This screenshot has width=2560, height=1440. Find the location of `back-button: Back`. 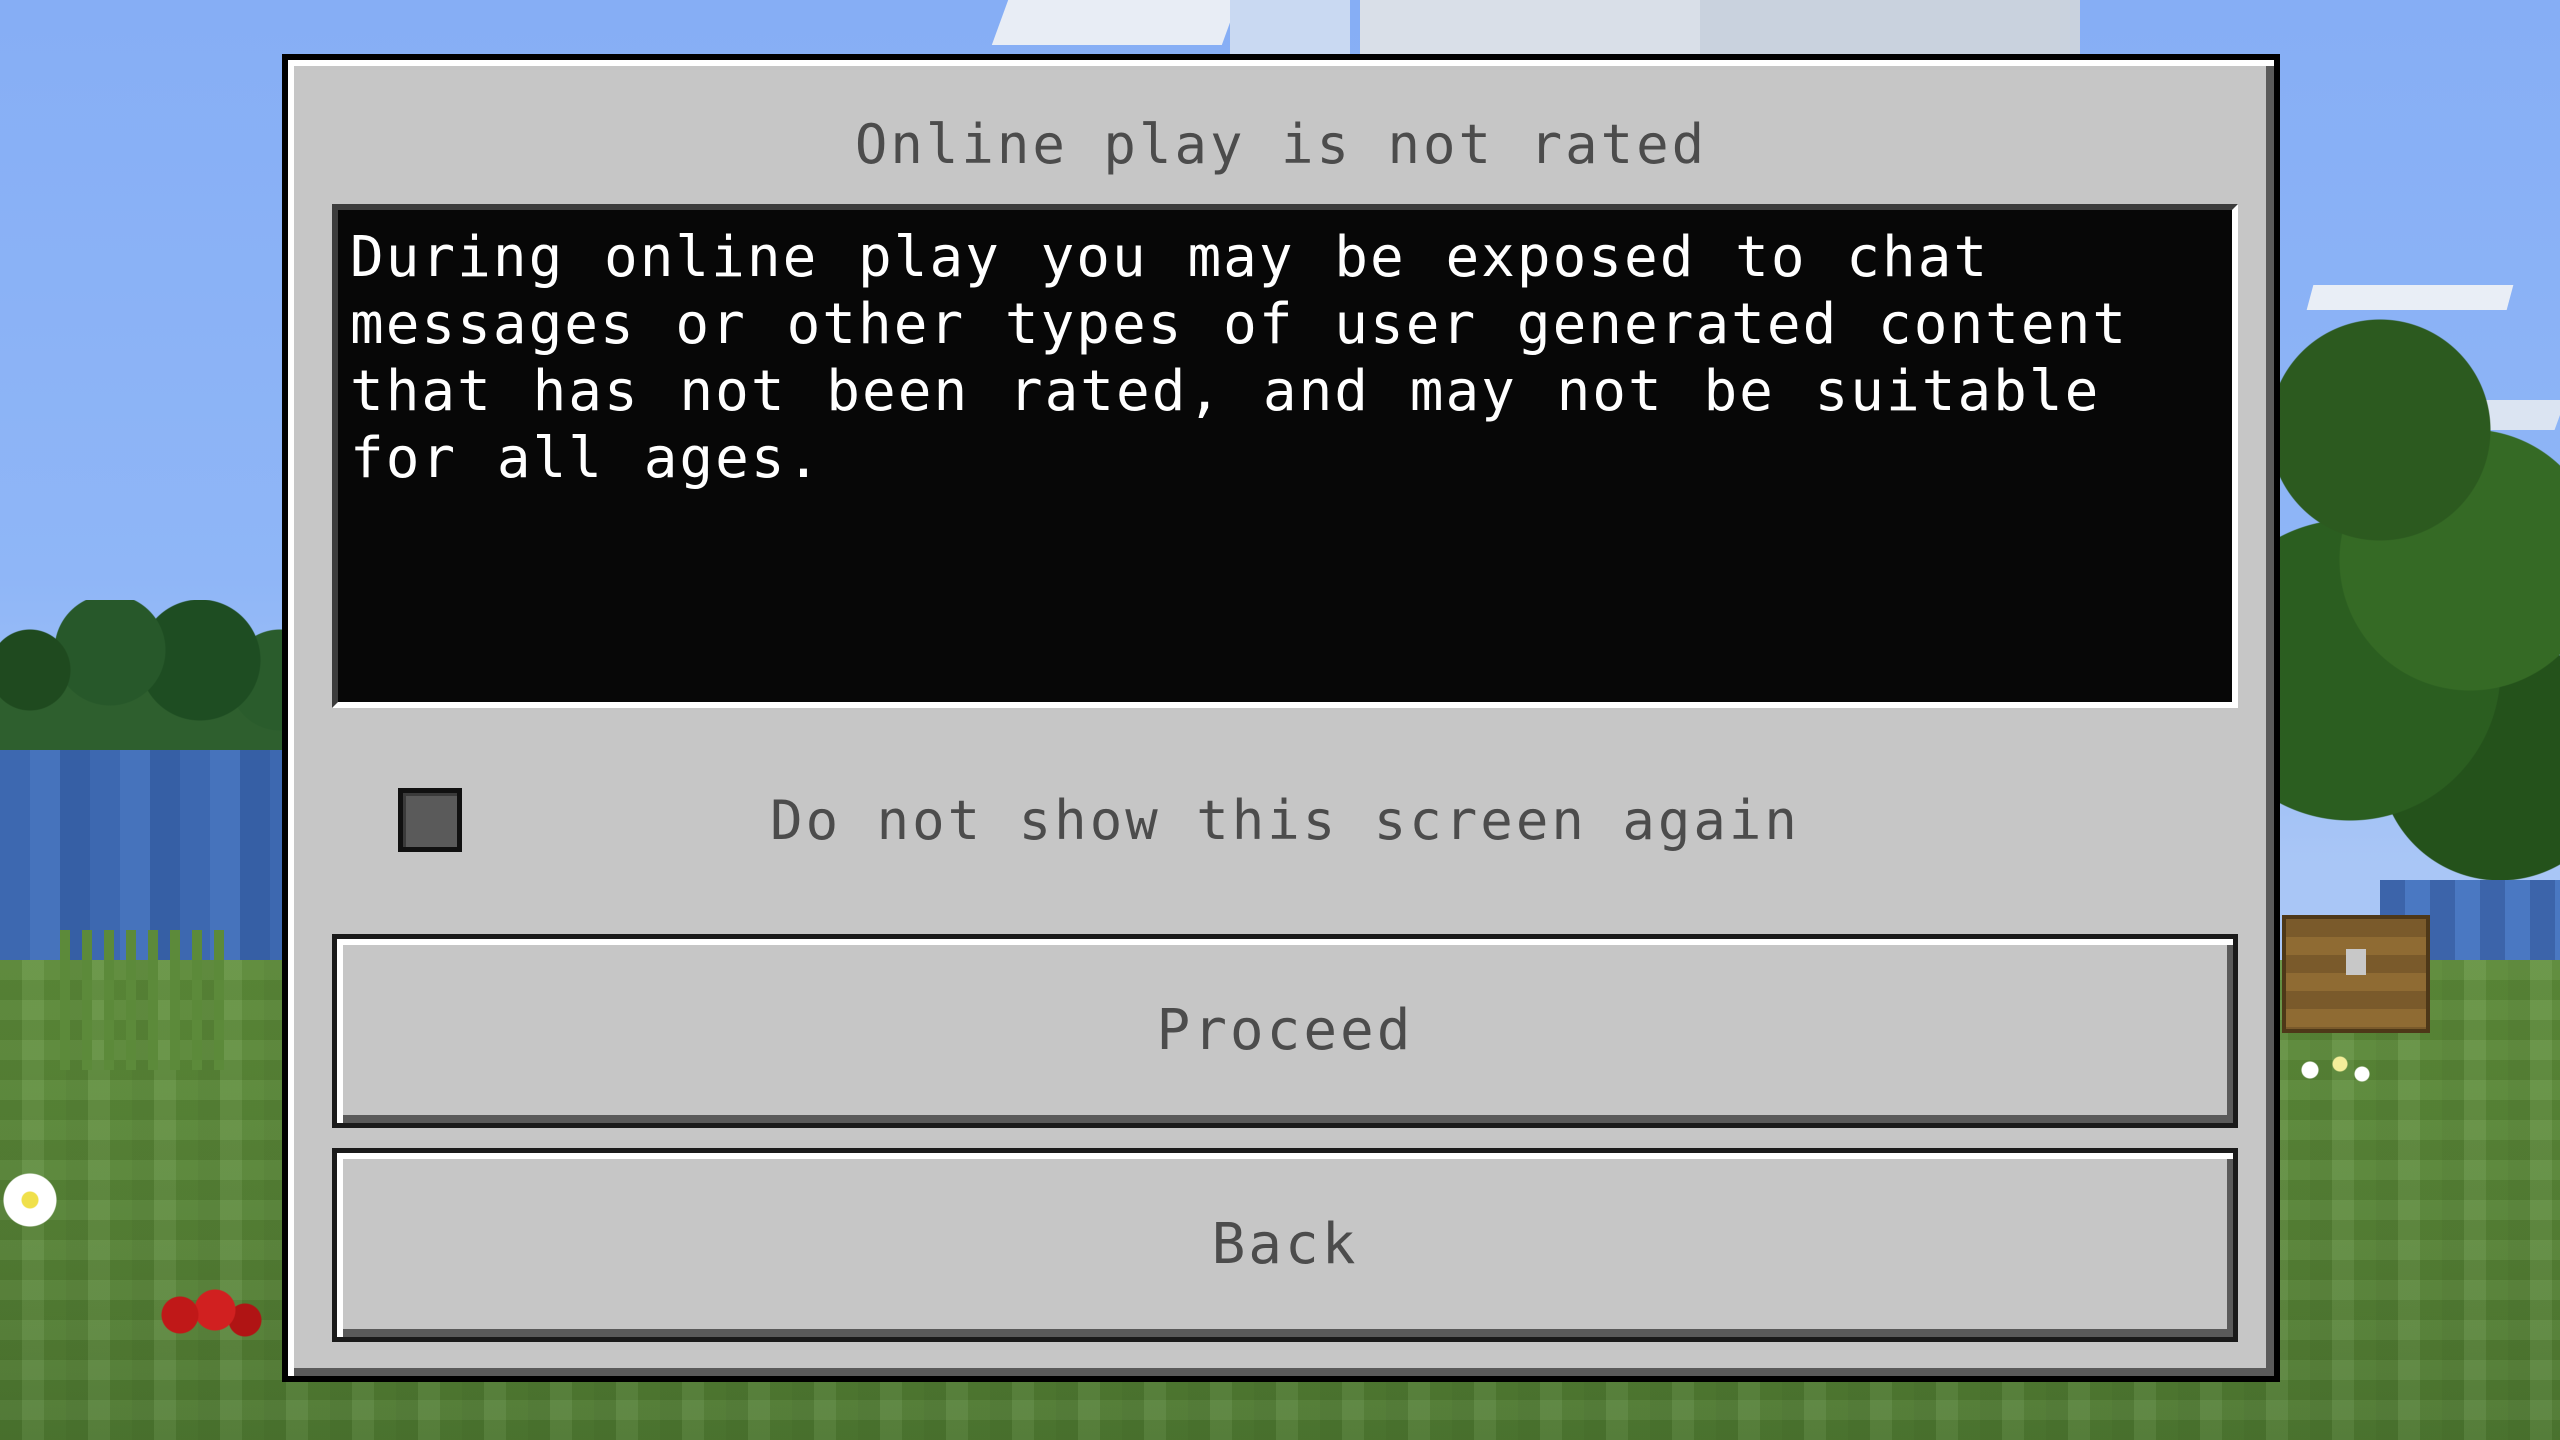

back-button: Back is located at coordinates (1285, 1245).